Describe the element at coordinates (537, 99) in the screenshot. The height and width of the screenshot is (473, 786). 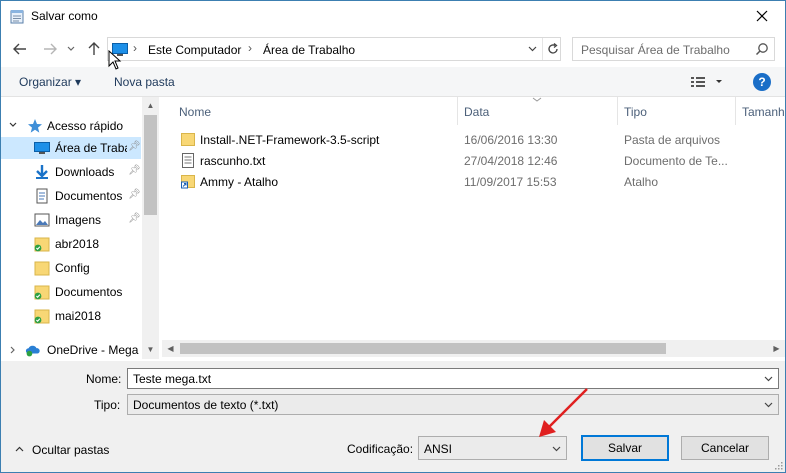
I see `sort-chevron-icon` at that location.